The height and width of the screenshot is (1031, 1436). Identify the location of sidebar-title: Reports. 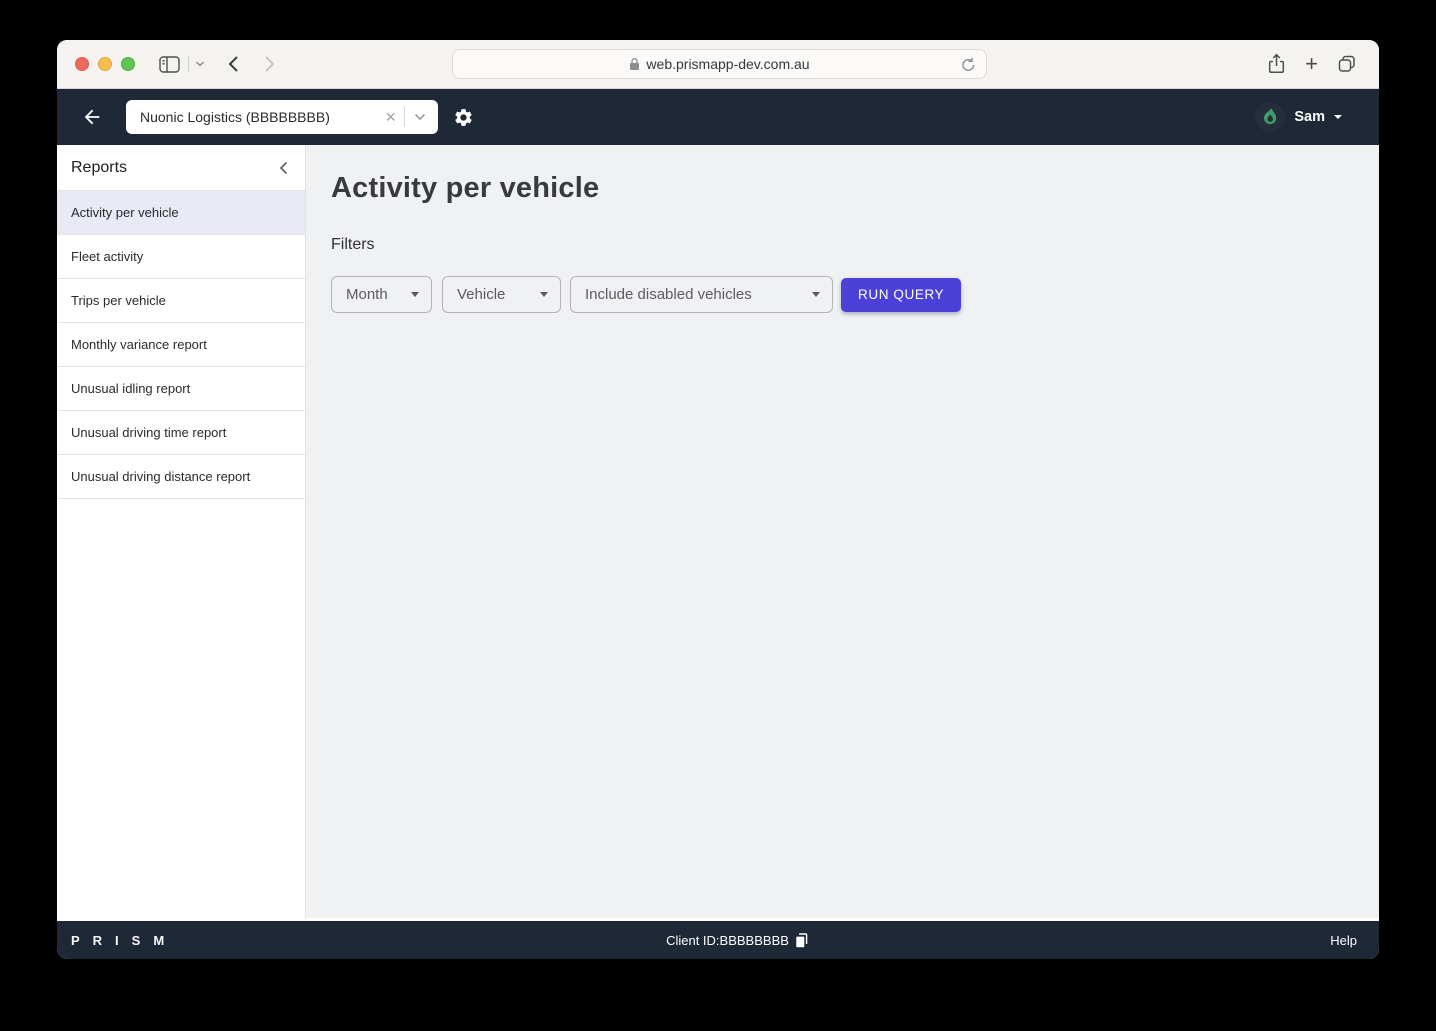
(99, 167).